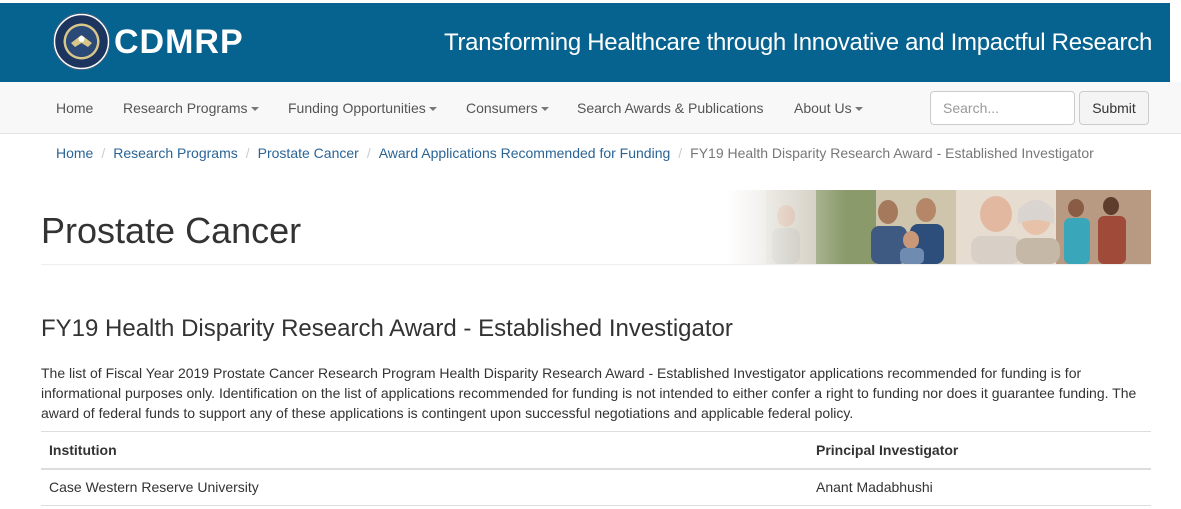 This screenshot has width=1181, height=509. I want to click on table-header-row: Institution Principal Investigator, so click(596, 450).